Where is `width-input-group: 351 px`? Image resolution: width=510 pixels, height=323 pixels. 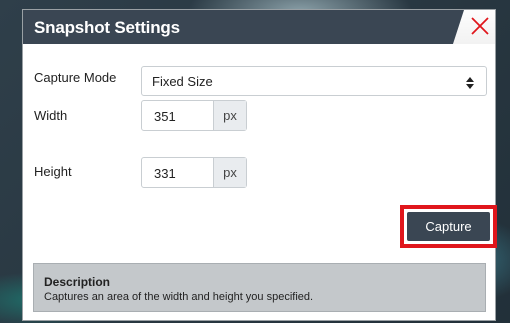
width-input-group: 351 px is located at coordinates (194, 115).